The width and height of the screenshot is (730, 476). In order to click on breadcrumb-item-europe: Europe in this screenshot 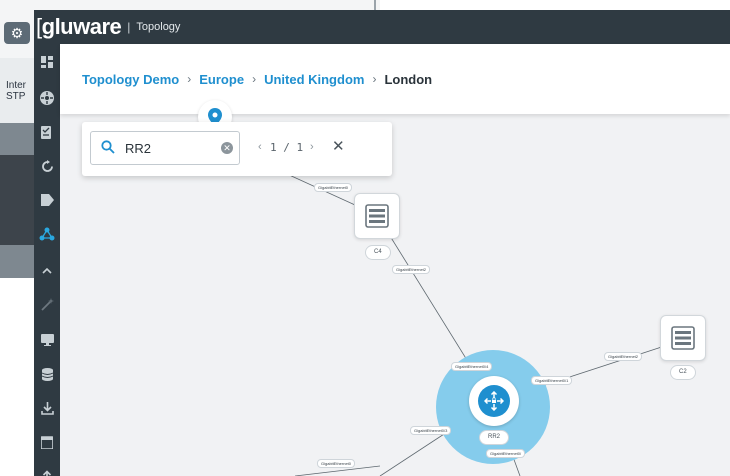, I will do `click(221, 79)`.